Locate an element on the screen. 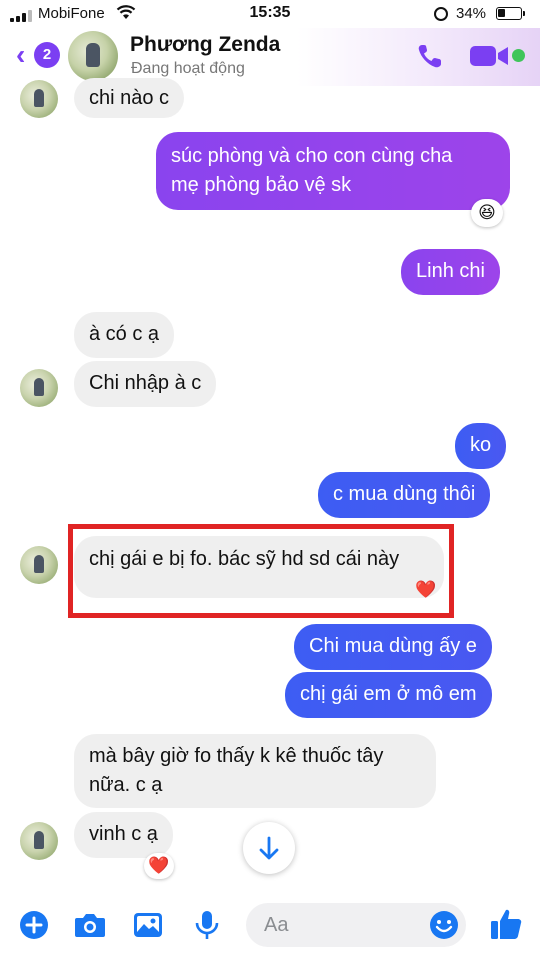 This screenshot has width=540, height=960. battery-tip is located at coordinates (524, 13).